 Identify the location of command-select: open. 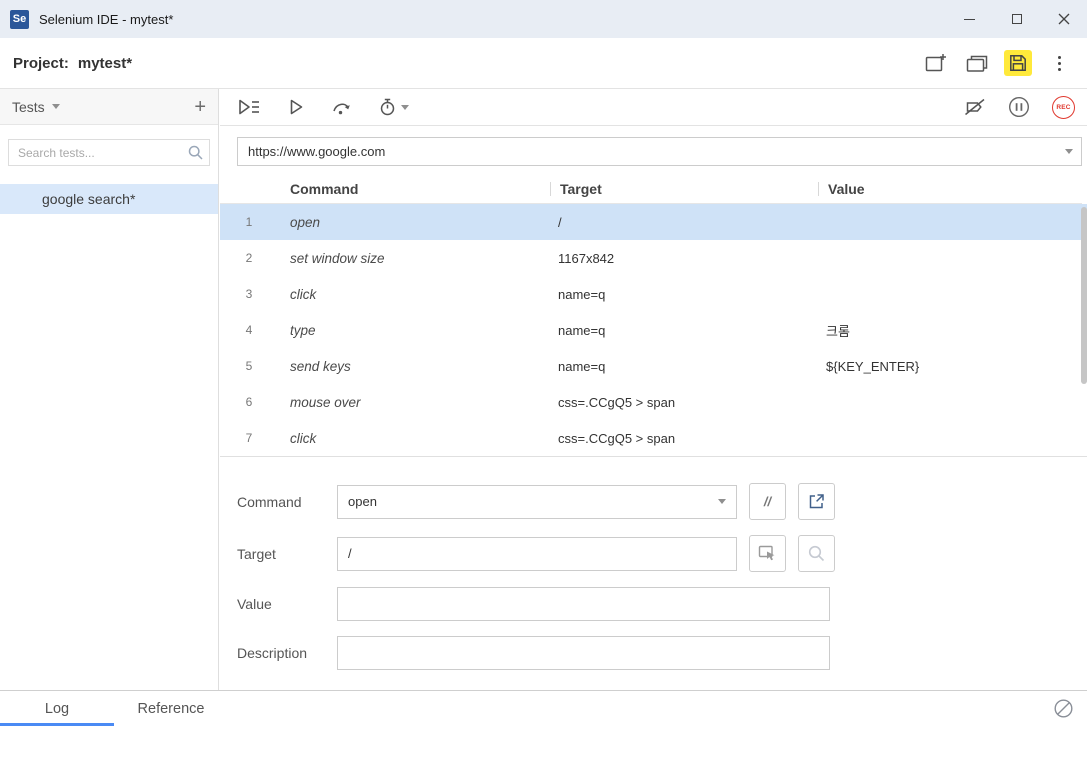
(537, 501).